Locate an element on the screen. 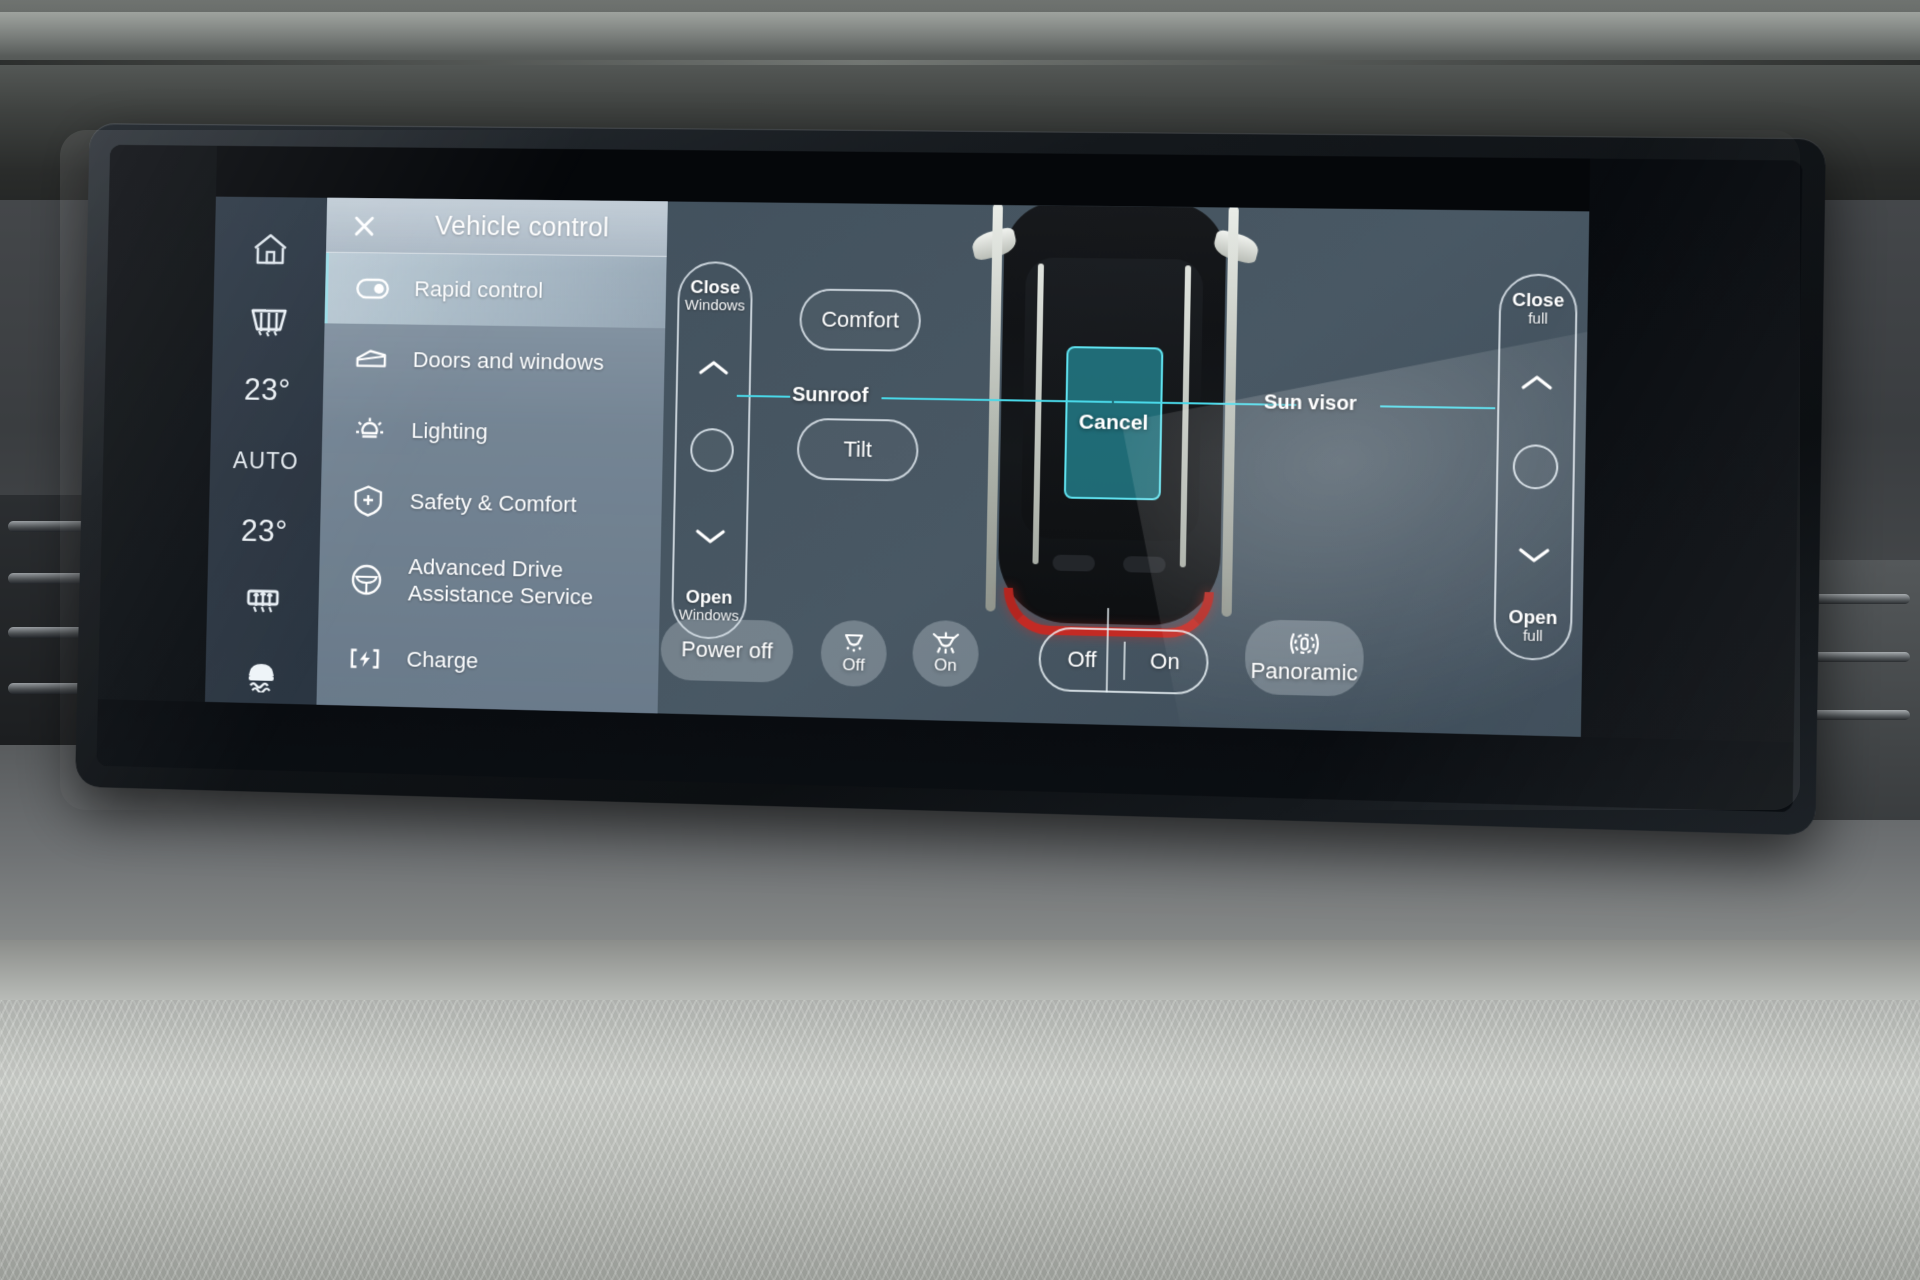 The image size is (1920, 1280). lamp-on-icon is located at coordinates (946, 642).